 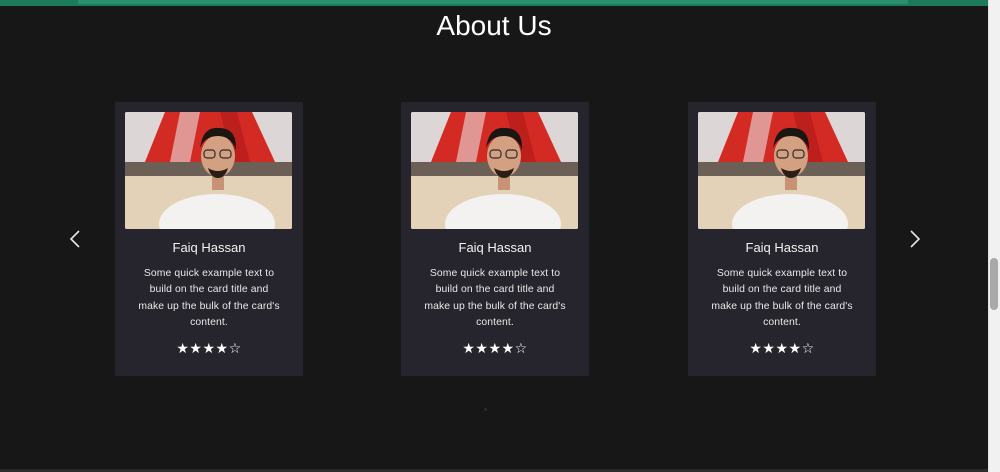 I want to click on carousel-prev-button, so click(x=75, y=239).